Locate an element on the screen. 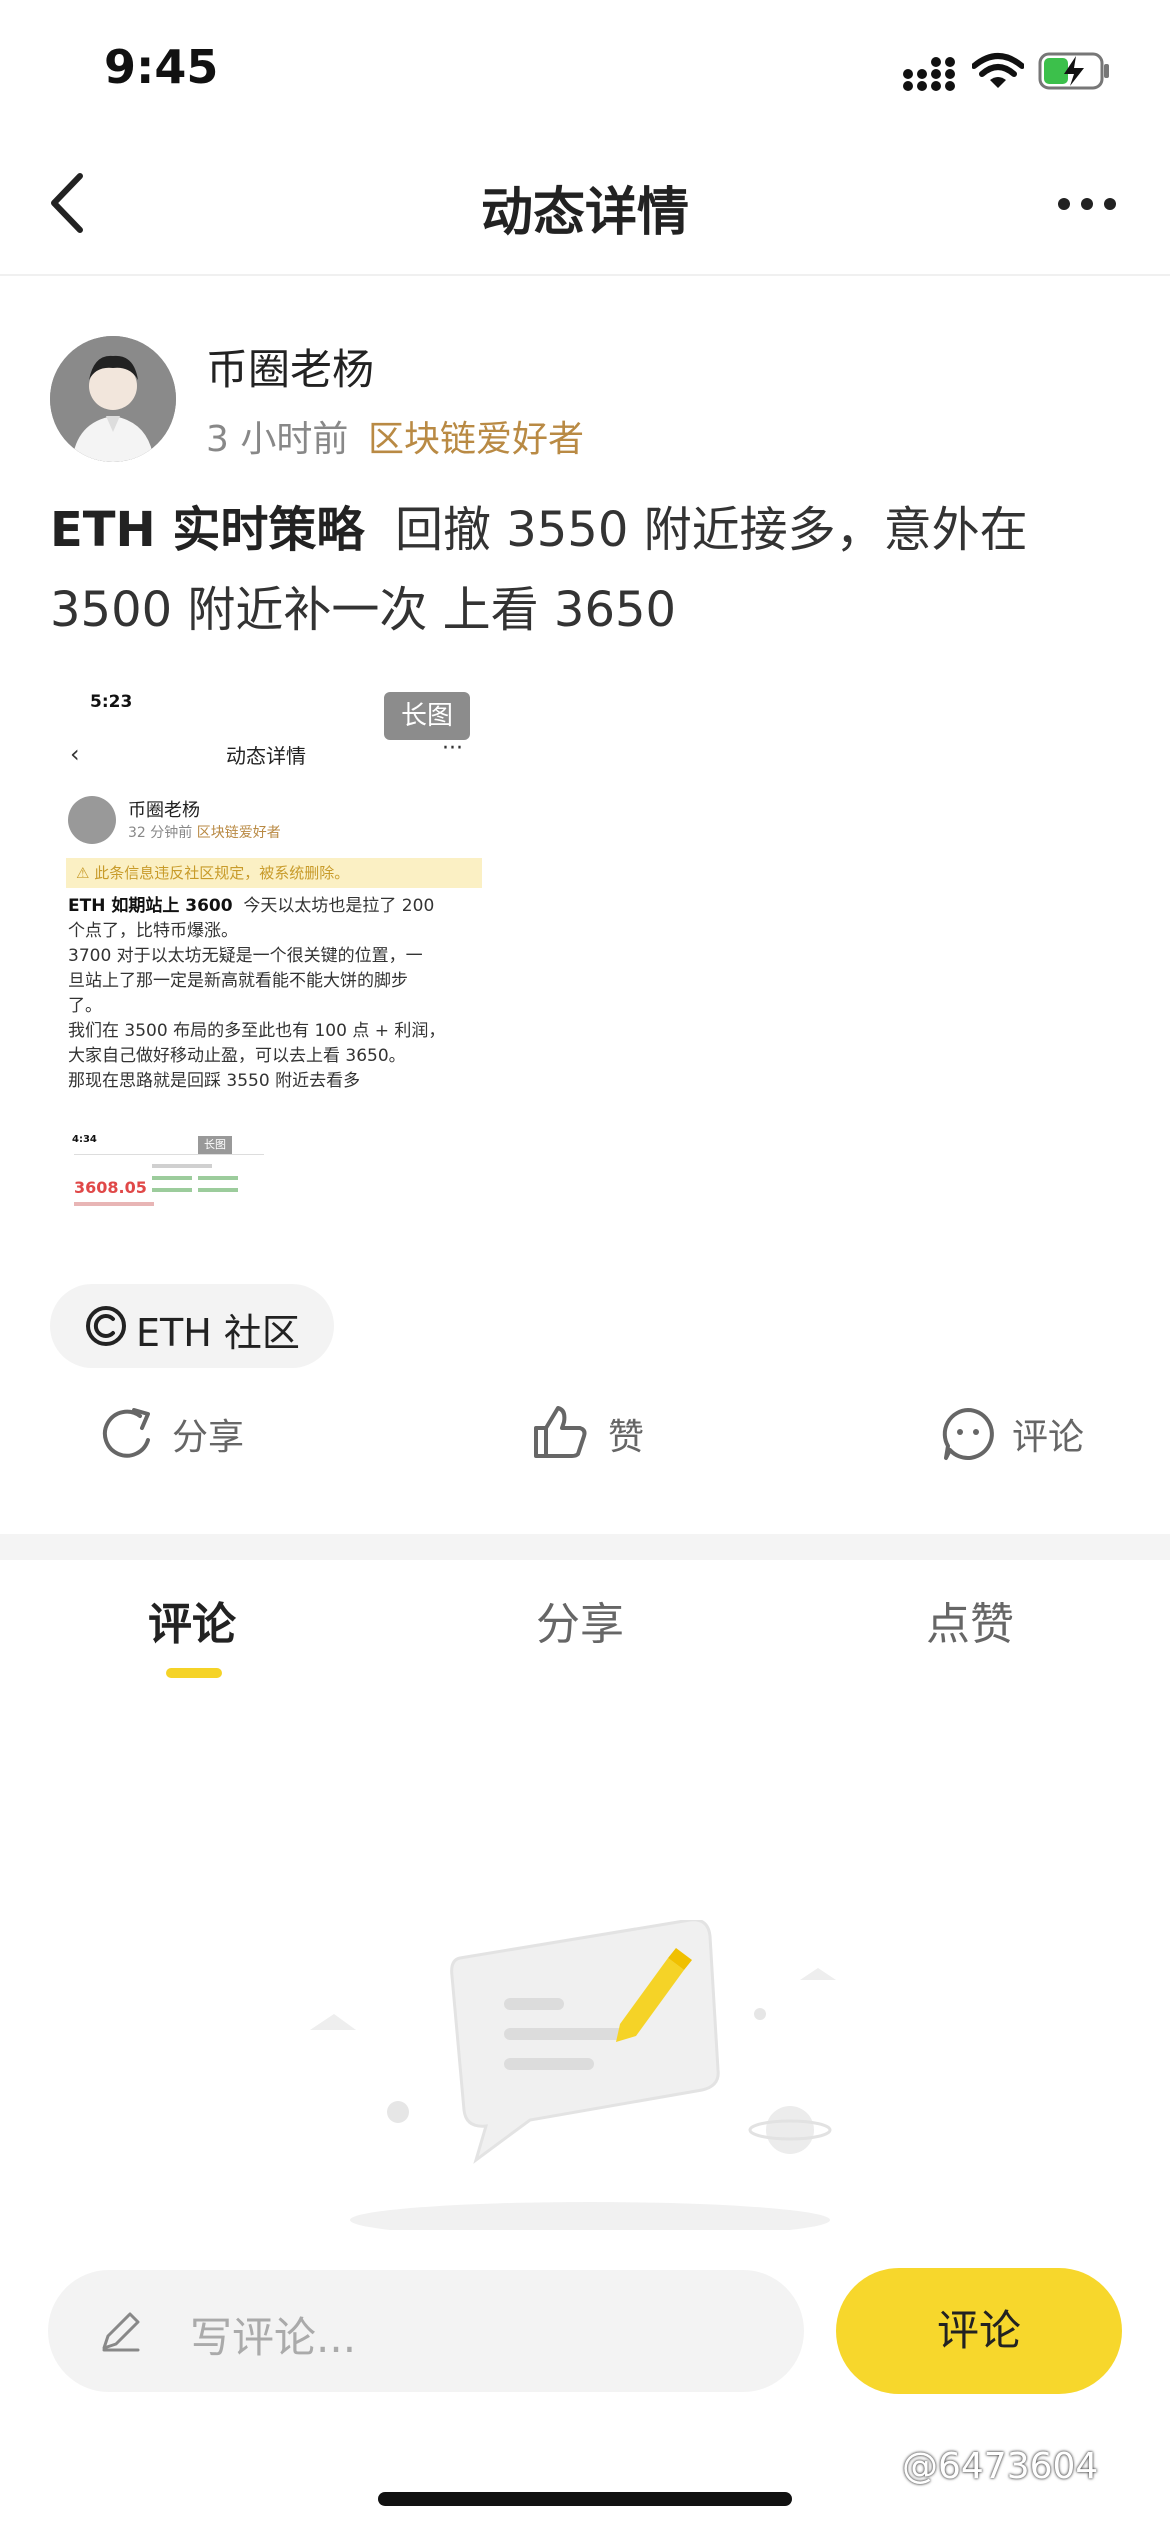 This screenshot has height=2532, width=1170. battery-charging-icon is located at coordinates (1073, 71).